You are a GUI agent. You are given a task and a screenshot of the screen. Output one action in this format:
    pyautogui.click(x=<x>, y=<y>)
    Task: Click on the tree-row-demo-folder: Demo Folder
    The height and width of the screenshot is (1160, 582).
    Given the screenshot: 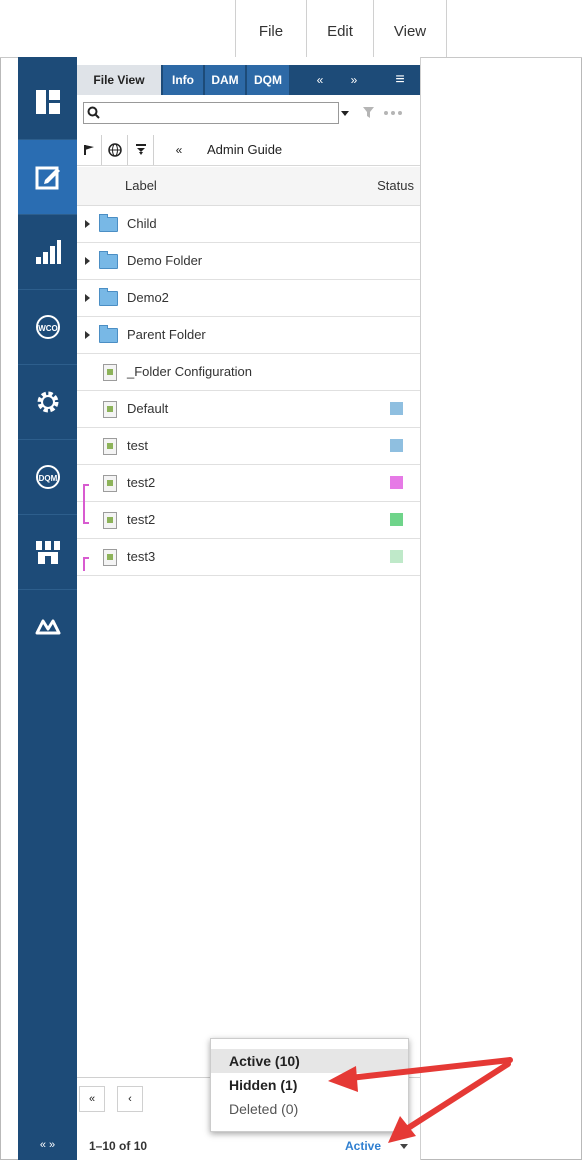 What is the action you would take?
    pyautogui.click(x=248, y=261)
    